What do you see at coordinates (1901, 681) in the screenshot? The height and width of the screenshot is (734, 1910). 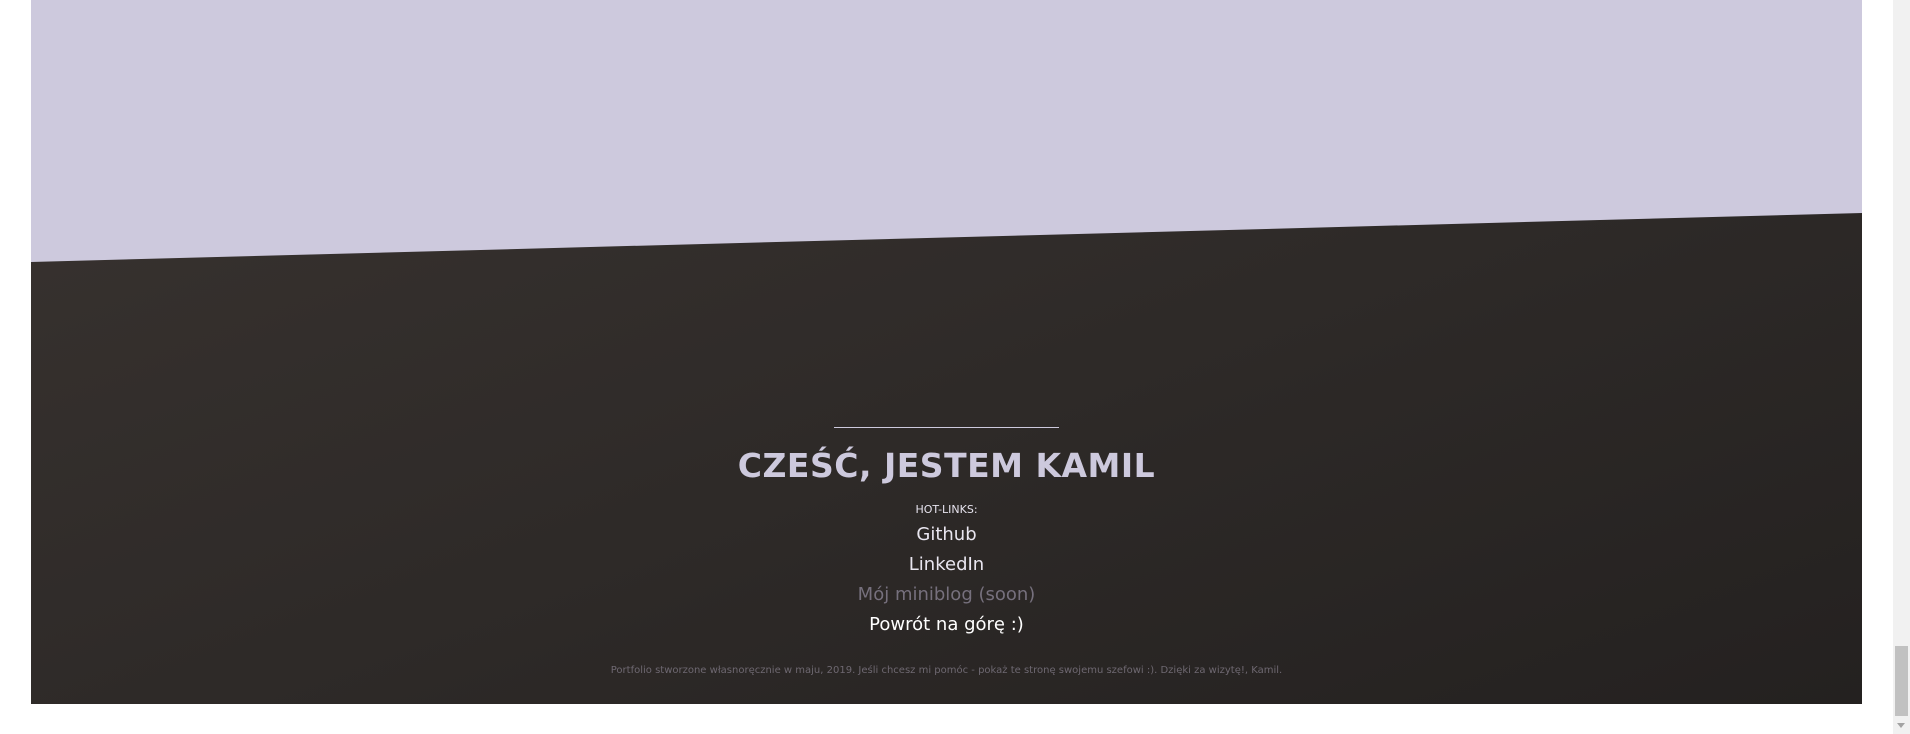 I see `scrollbar-thumb` at bounding box center [1901, 681].